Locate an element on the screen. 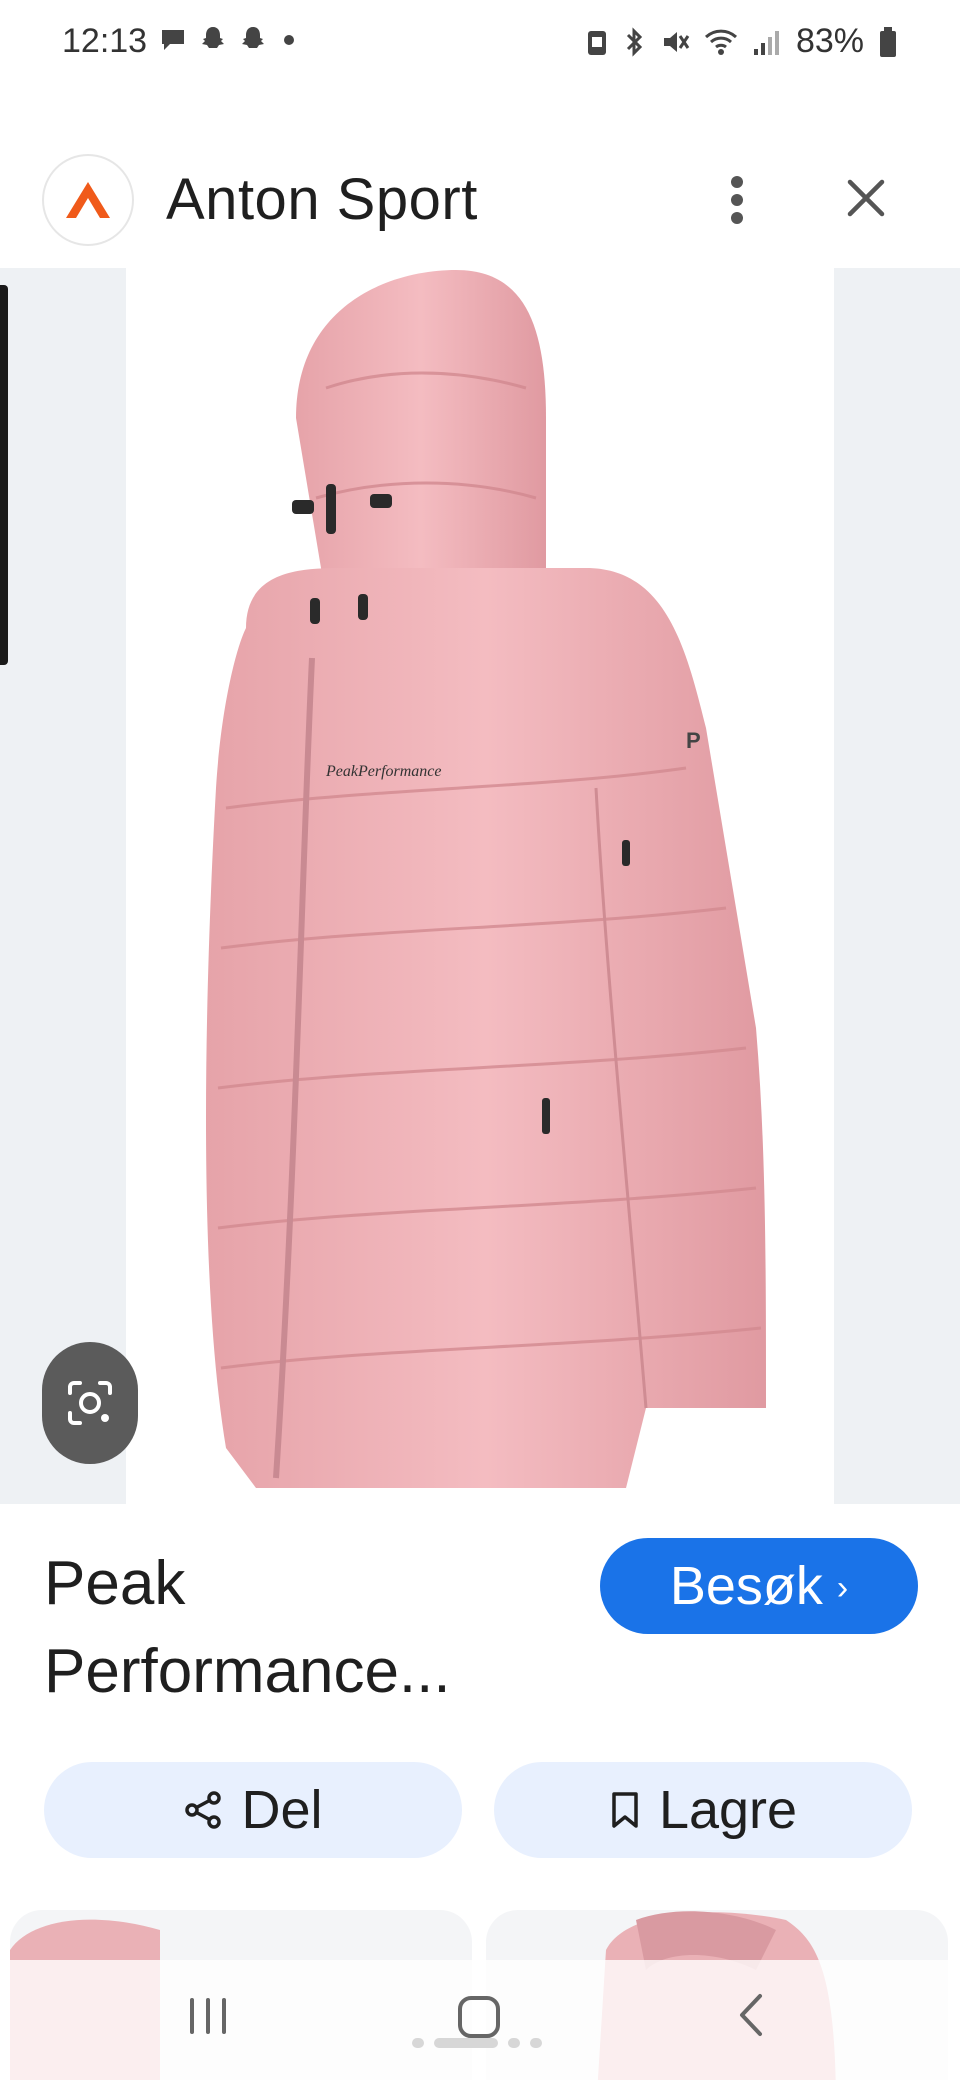 This screenshot has width=960, height=2080. bluetooth-icon is located at coordinates (634, 41).